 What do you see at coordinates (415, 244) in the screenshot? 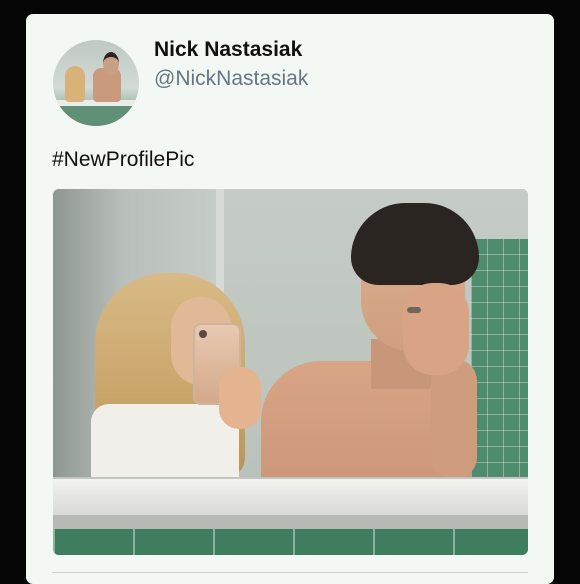
I see `photo-boy-hair` at bounding box center [415, 244].